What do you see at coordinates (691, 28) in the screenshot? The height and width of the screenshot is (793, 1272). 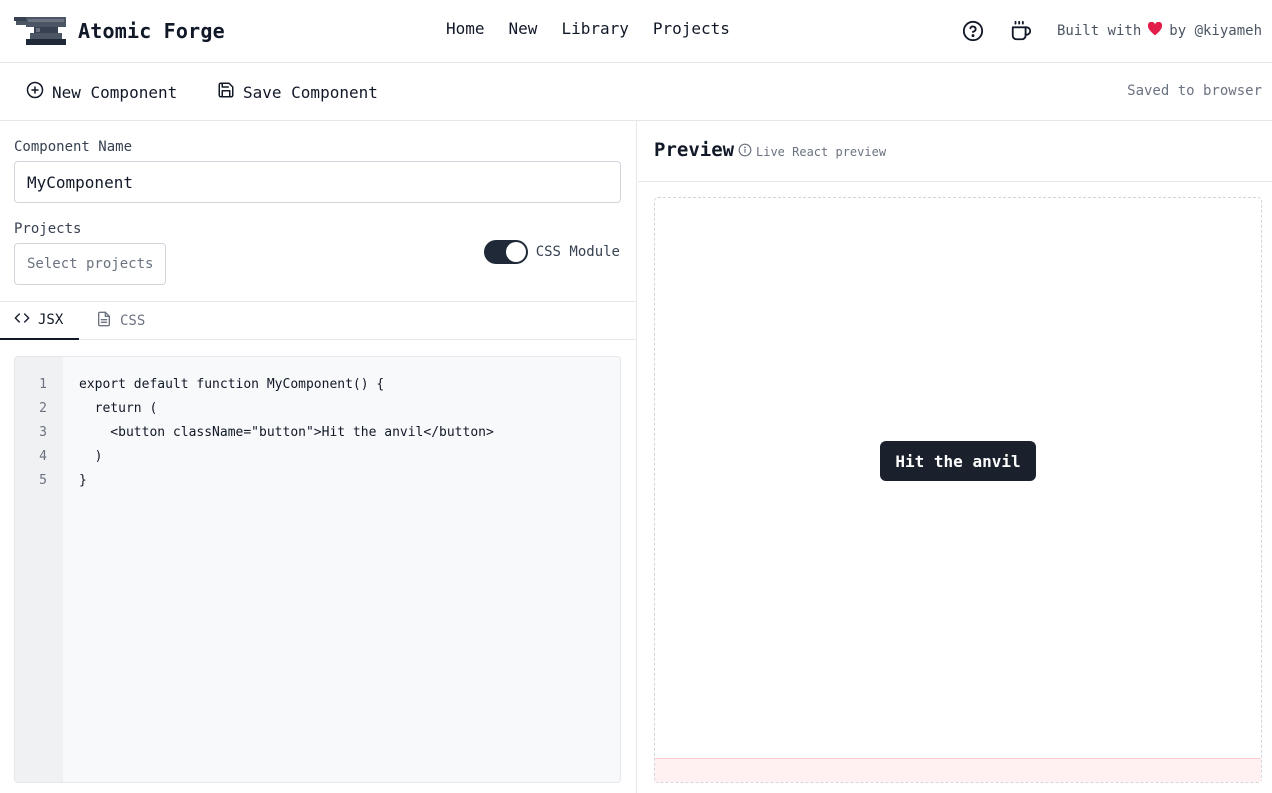 I see `nav-projects-link: Projects` at bounding box center [691, 28].